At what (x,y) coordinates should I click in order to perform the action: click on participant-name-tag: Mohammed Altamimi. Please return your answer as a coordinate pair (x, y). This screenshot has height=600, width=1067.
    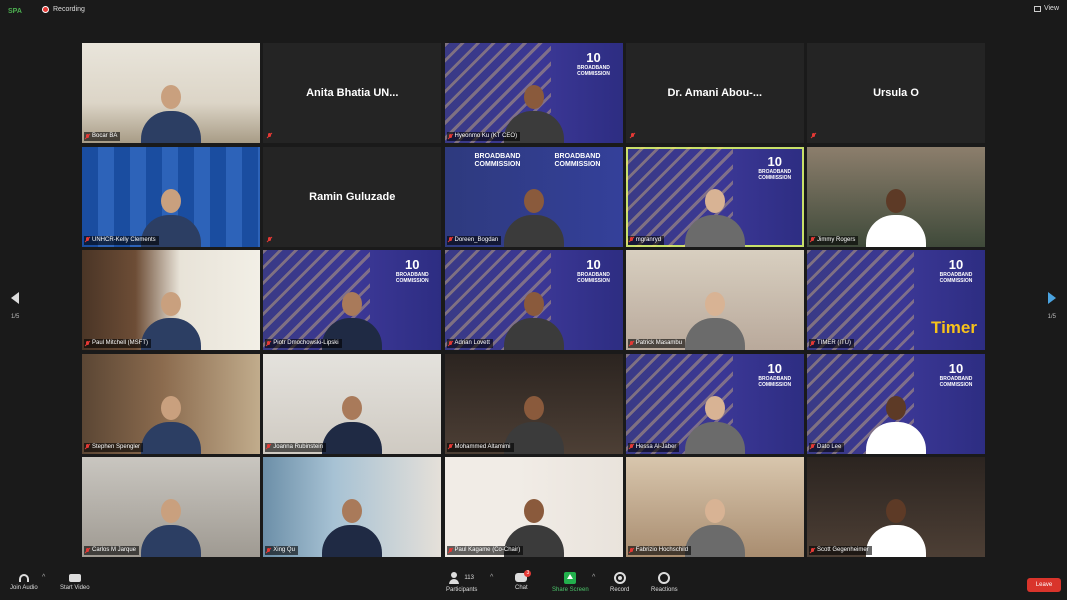
    Looking at the image, I should click on (480, 447).